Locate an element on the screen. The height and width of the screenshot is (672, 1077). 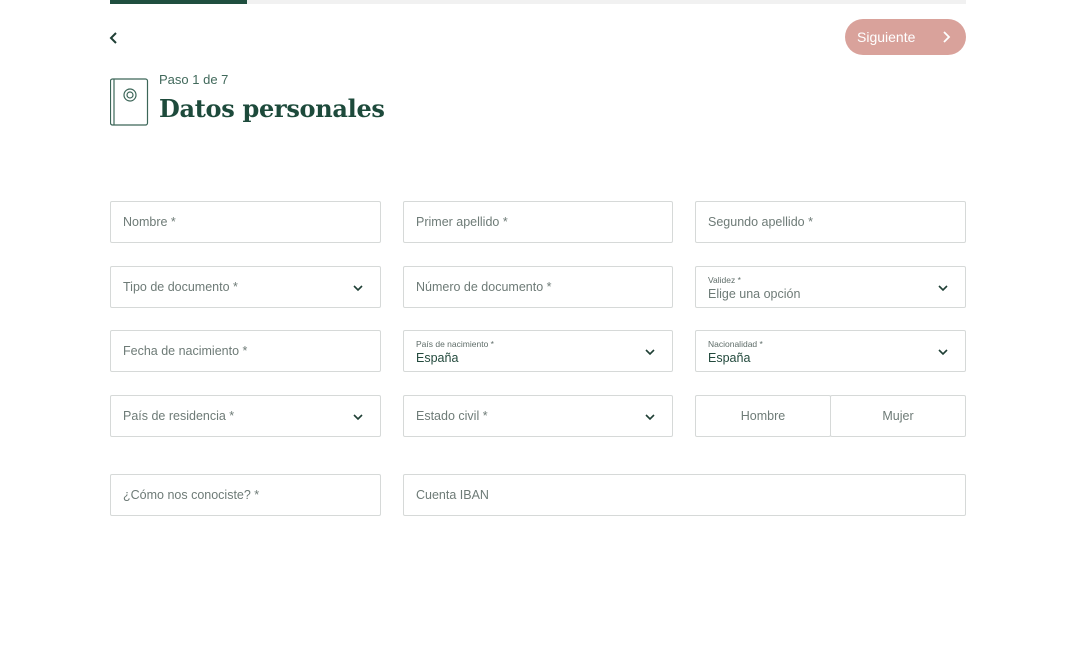
validez-select: Validez * Elige una opción is located at coordinates (830, 287).